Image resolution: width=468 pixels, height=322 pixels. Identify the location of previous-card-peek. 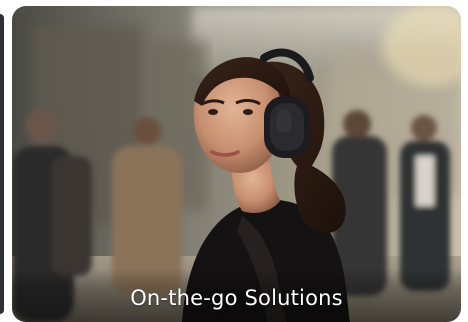
(2, 164).